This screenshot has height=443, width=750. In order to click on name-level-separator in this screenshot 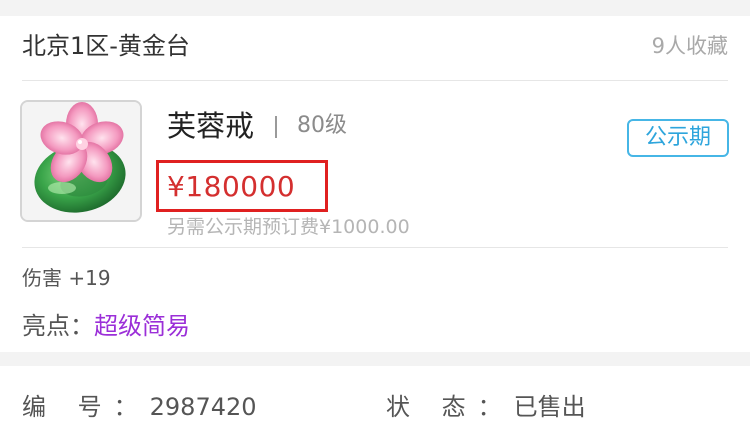, I will do `click(276, 127)`.